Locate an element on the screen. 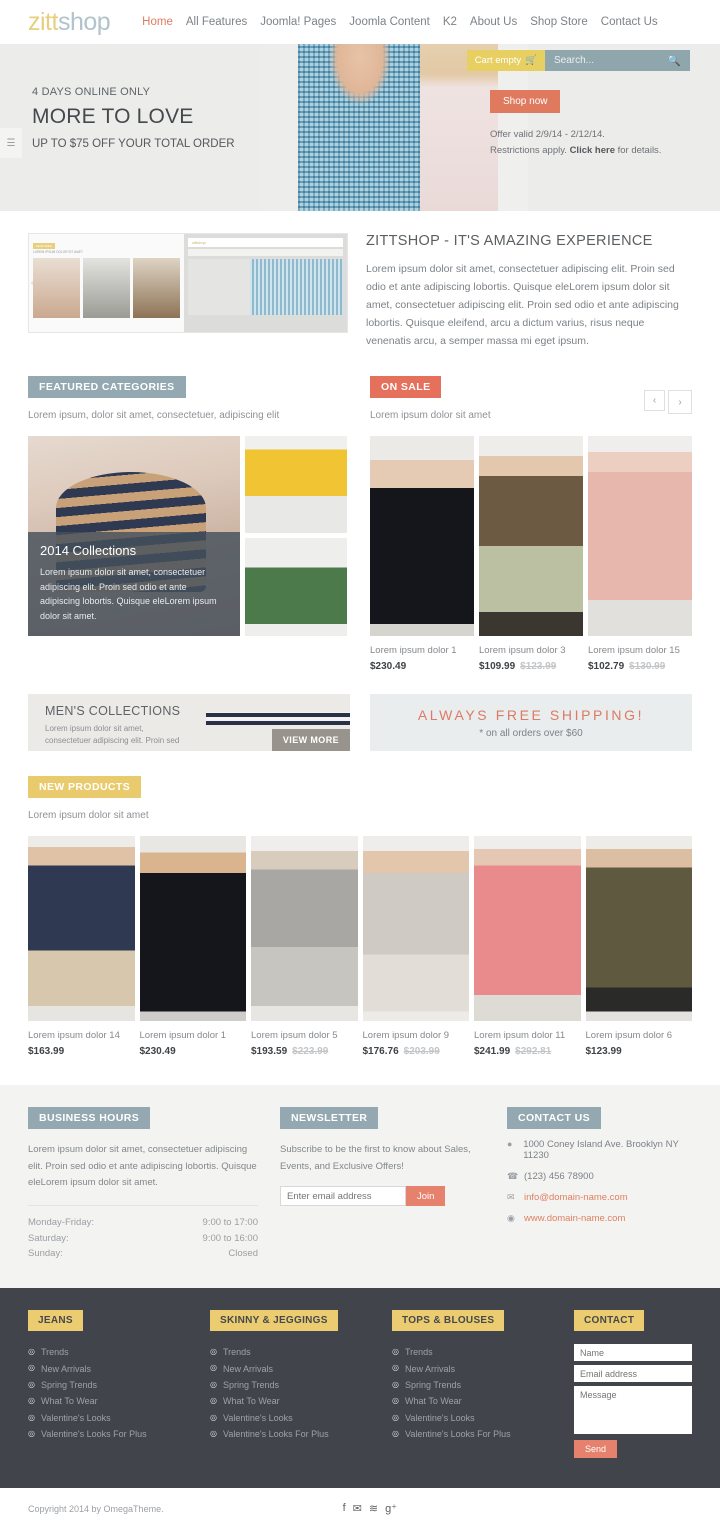 The width and height of the screenshot is (720, 1529). product-card: Lorem ipsum dolor 15 $102.79 $130.99 is located at coordinates (640, 554).